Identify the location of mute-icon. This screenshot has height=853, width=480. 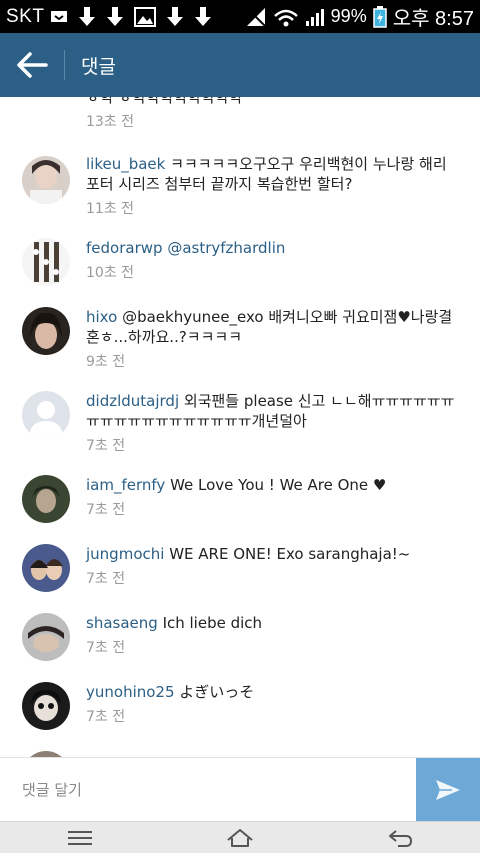
(255, 16).